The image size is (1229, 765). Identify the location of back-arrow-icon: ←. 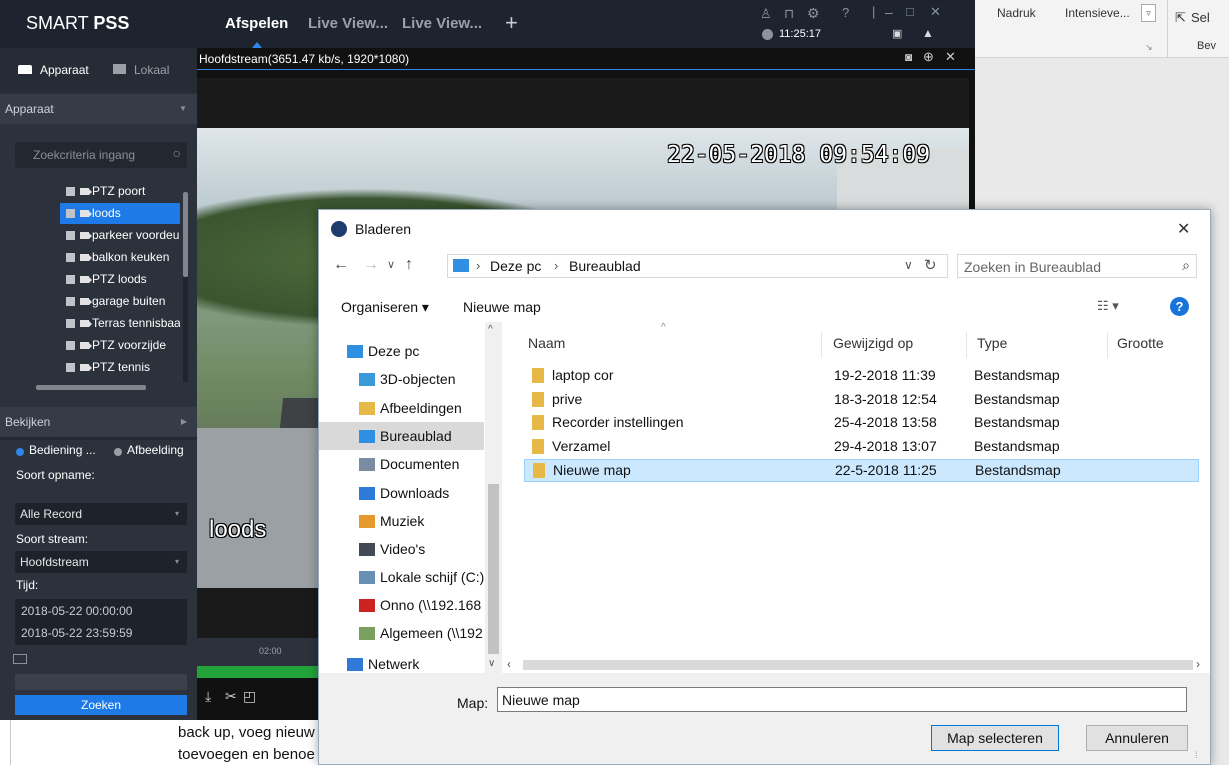
(341, 265).